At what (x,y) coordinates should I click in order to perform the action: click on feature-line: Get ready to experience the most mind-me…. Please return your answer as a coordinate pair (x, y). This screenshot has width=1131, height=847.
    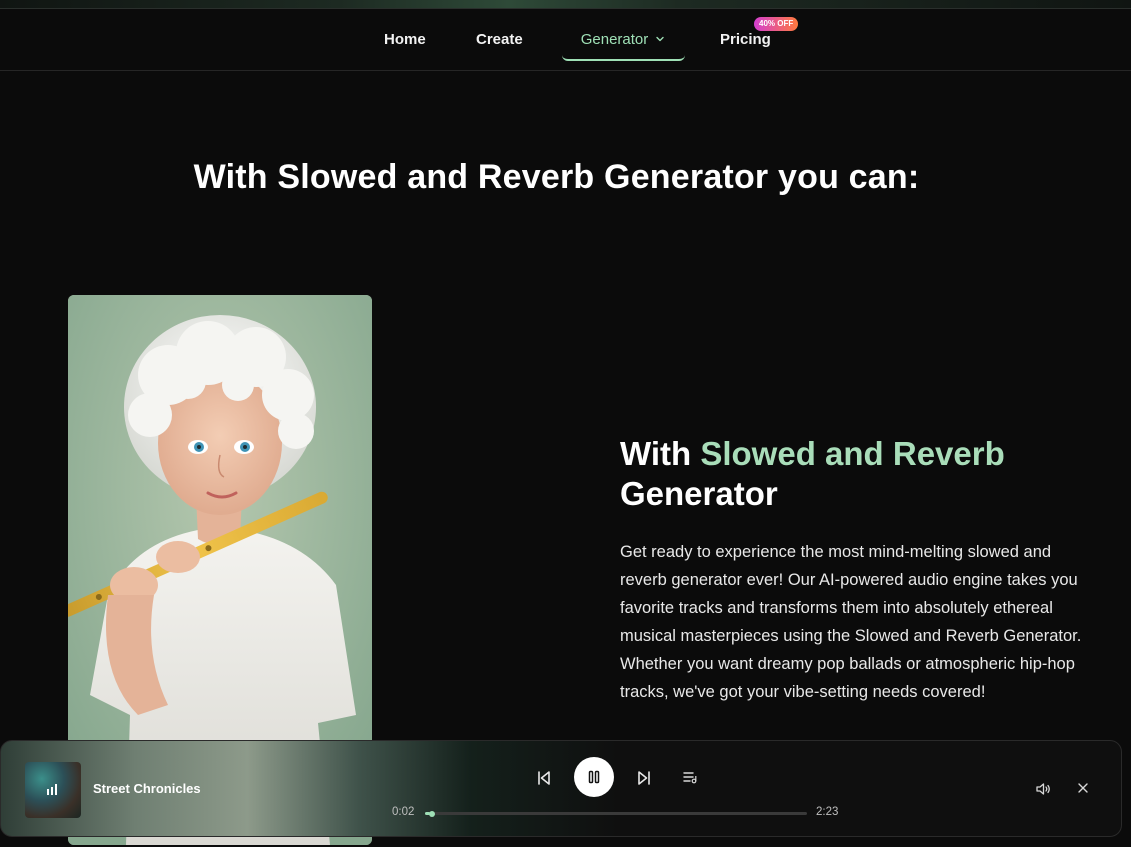
    Looking at the image, I should click on (836, 552).